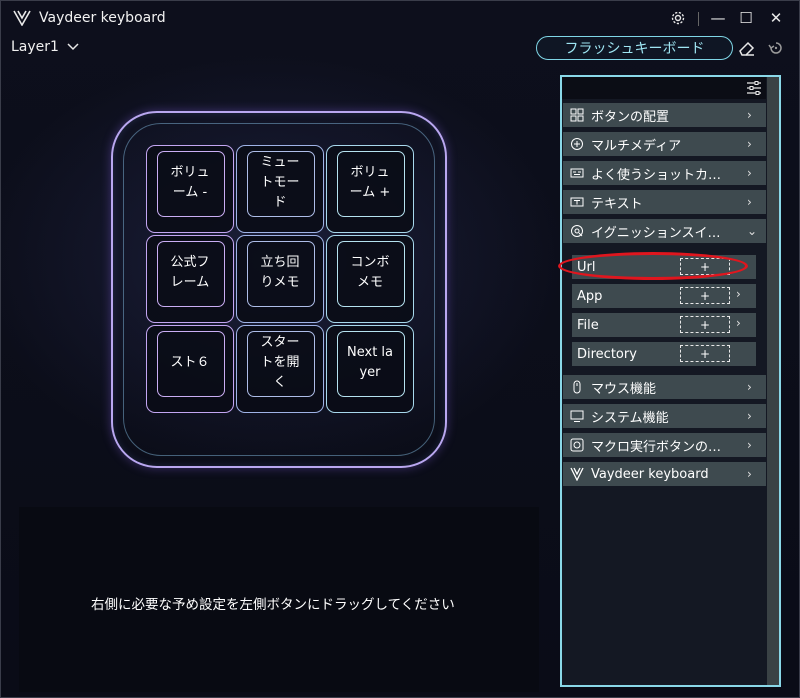  Describe the element at coordinates (280, 182) in the screenshot. I see `key-label: ミュー トモー ド` at that location.